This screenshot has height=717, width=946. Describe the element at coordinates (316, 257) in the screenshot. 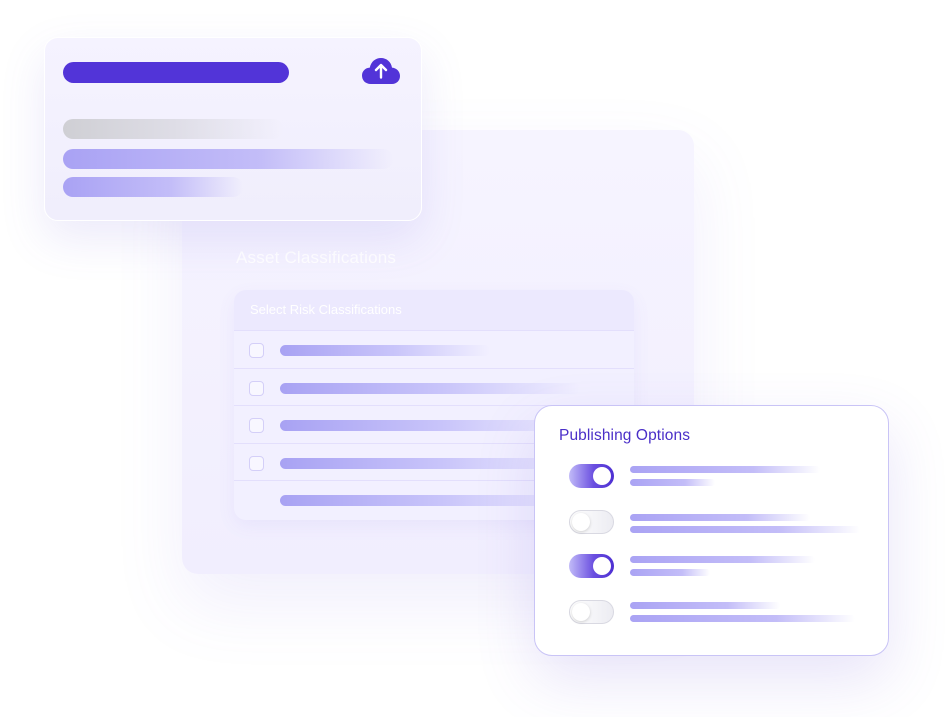

I see `asset-classifications-title: Asset Classifications` at that location.